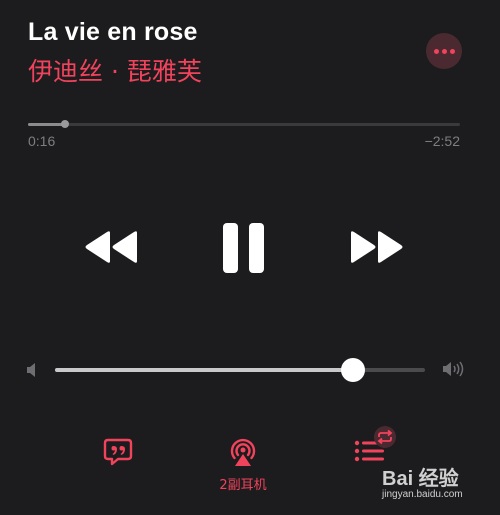 The image size is (500, 515). What do you see at coordinates (65, 124) in the screenshot?
I see `progress-knob` at bounding box center [65, 124].